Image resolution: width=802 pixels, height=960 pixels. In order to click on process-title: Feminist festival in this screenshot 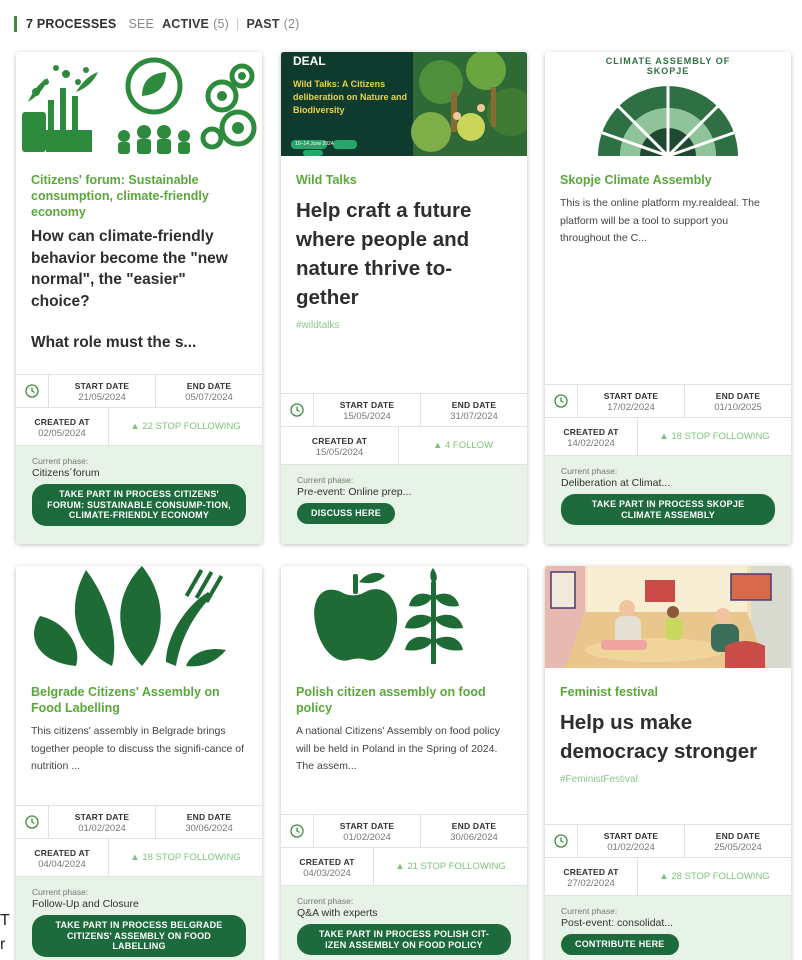, I will do `click(668, 692)`.